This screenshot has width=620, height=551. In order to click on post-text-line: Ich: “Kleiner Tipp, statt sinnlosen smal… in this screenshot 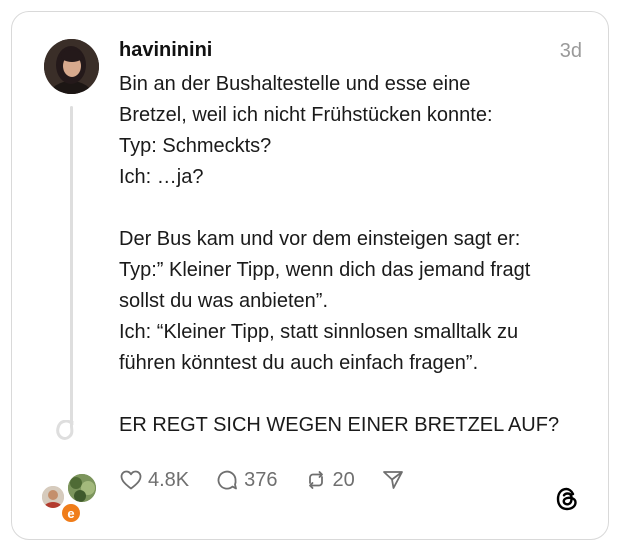, I will do `click(319, 332)`.